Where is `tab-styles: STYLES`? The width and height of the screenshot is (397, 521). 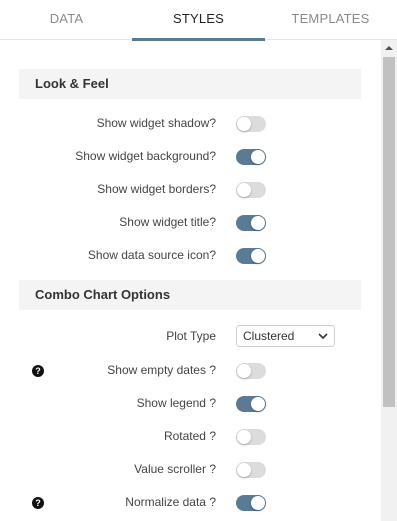
tab-styles: STYLES is located at coordinates (198, 20).